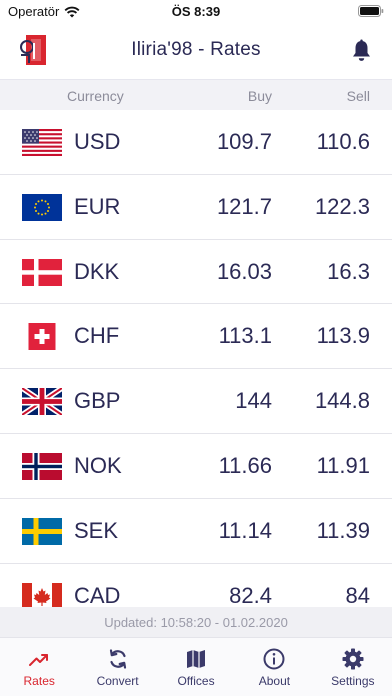 The width and height of the screenshot is (392, 696). I want to click on tab-convert: Convert, so click(117, 667).